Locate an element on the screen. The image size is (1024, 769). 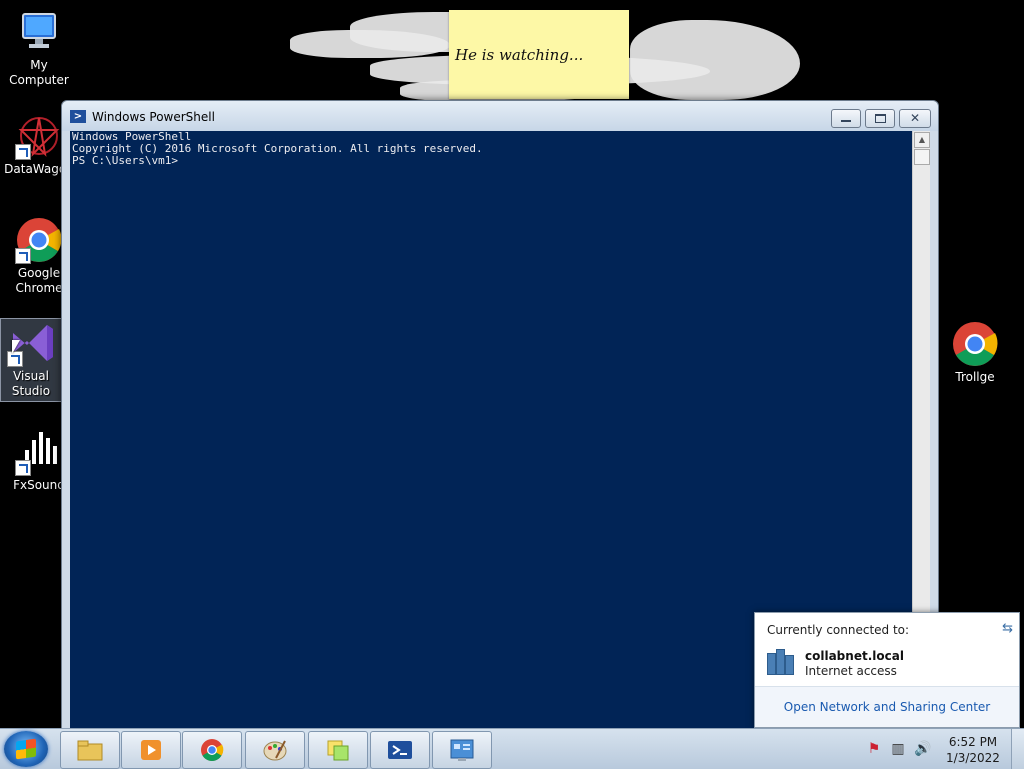
close-button: ✕ is located at coordinates (915, 118).